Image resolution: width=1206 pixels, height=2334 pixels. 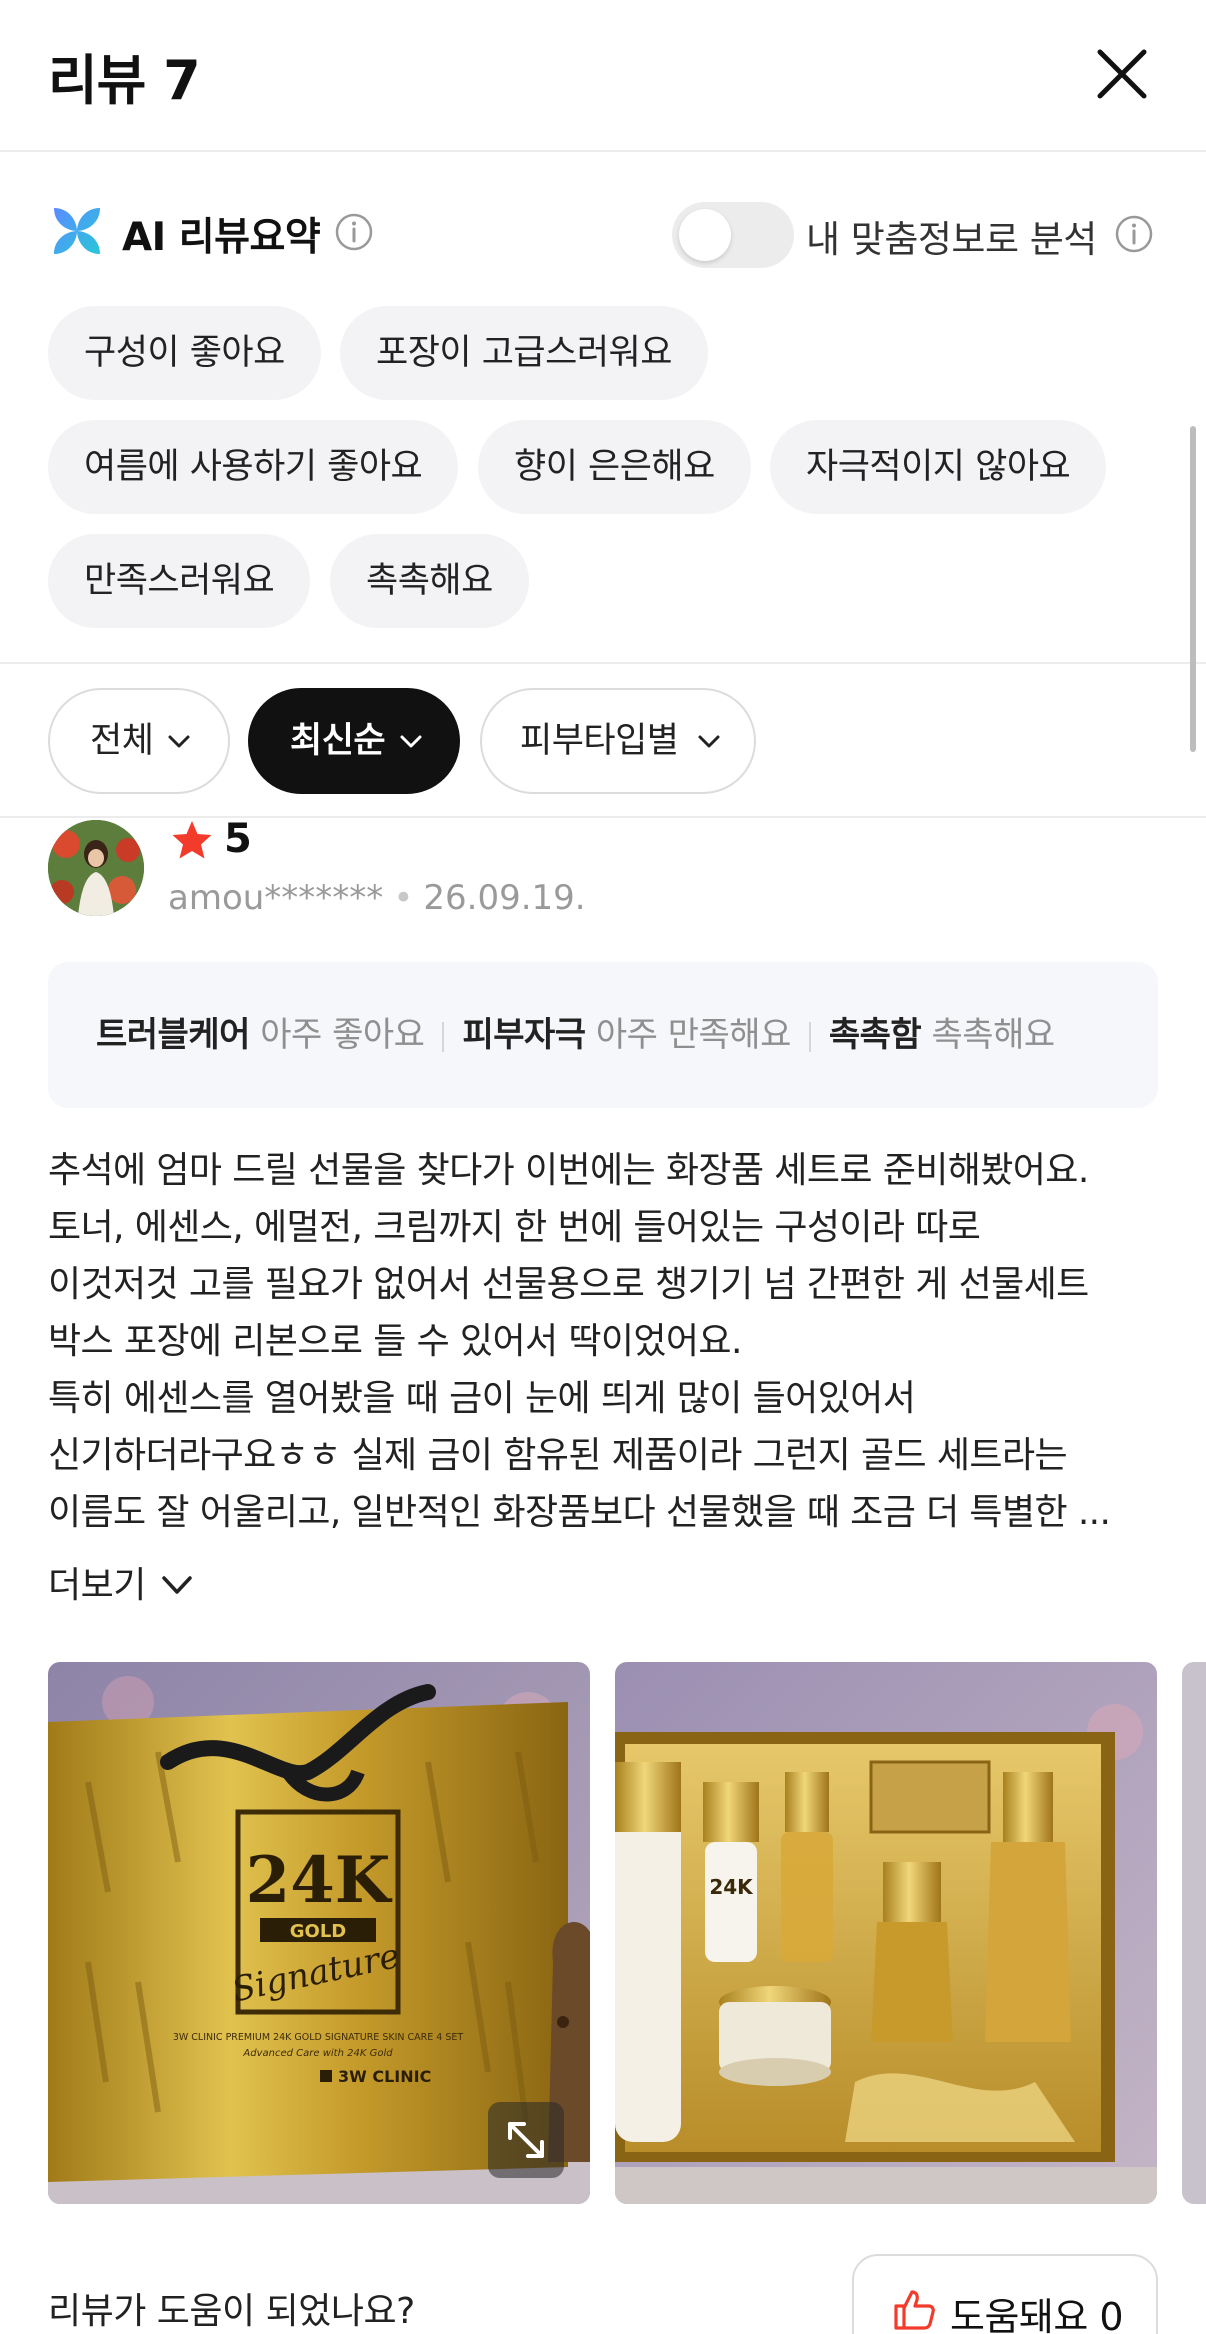 What do you see at coordinates (568, 1170) in the screenshot?
I see `review-text-line: 추석에 엄마 드릴 선물을 찾다가 이번에는 화장품 세트로 준비해봤어요.` at bounding box center [568, 1170].